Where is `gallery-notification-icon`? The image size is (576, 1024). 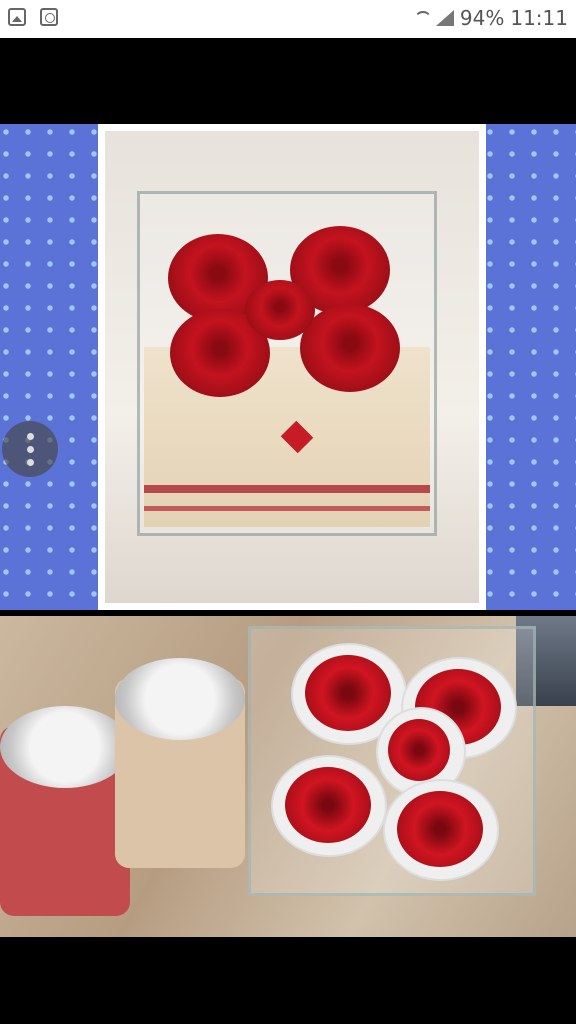
gallery-notification-icon is located at coordinates (49, 17).